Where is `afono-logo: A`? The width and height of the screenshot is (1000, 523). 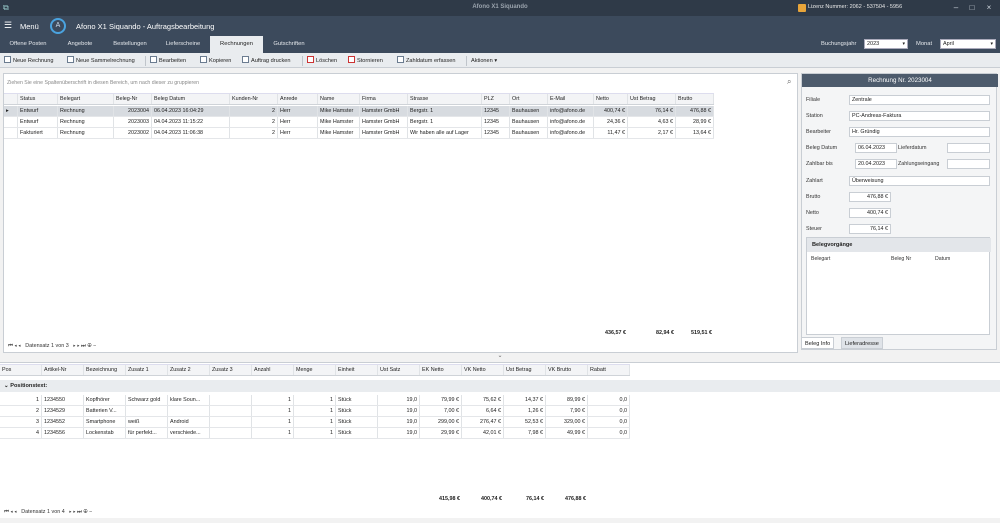
afono-logo: A is located at coordinates (58, 26).